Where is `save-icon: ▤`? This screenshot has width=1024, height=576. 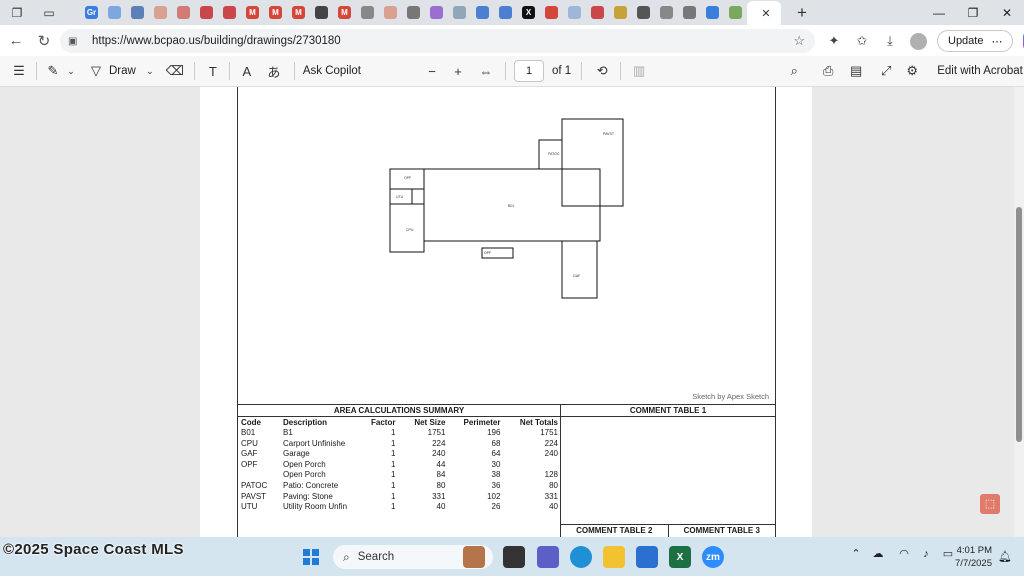
save-icon: ▤ is located at coordinates (856, 71).